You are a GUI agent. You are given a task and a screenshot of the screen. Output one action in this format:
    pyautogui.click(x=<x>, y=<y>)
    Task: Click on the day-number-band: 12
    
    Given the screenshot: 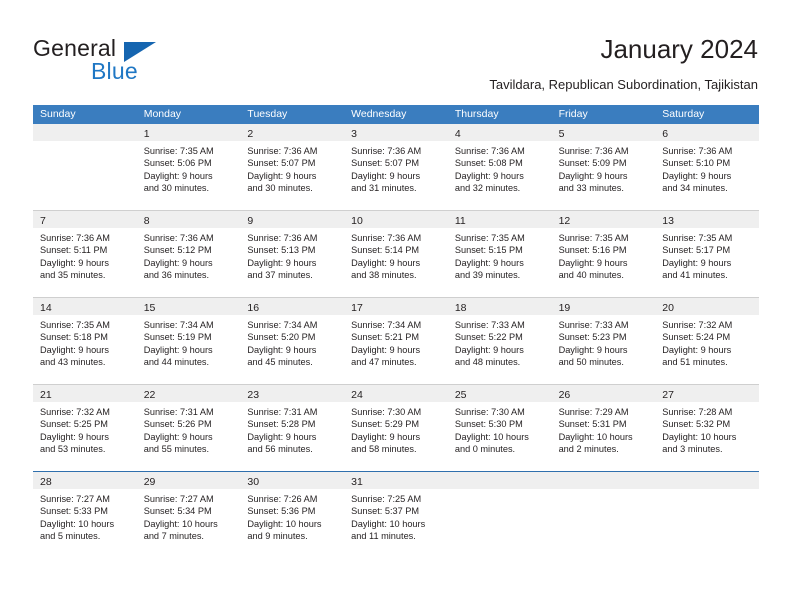 What is the action you would take?
    pyautogui.click(x=603, y=219)
    